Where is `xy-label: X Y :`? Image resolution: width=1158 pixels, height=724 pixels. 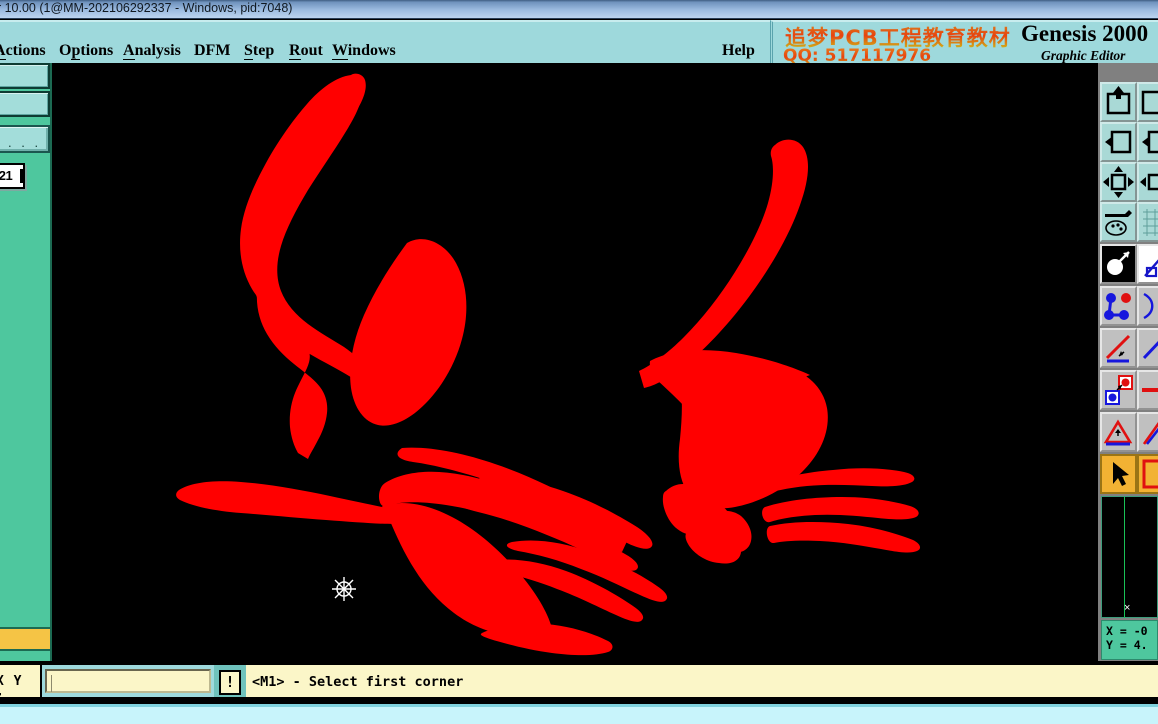
xy-label: X Y : is located at coordinates (20, 683).